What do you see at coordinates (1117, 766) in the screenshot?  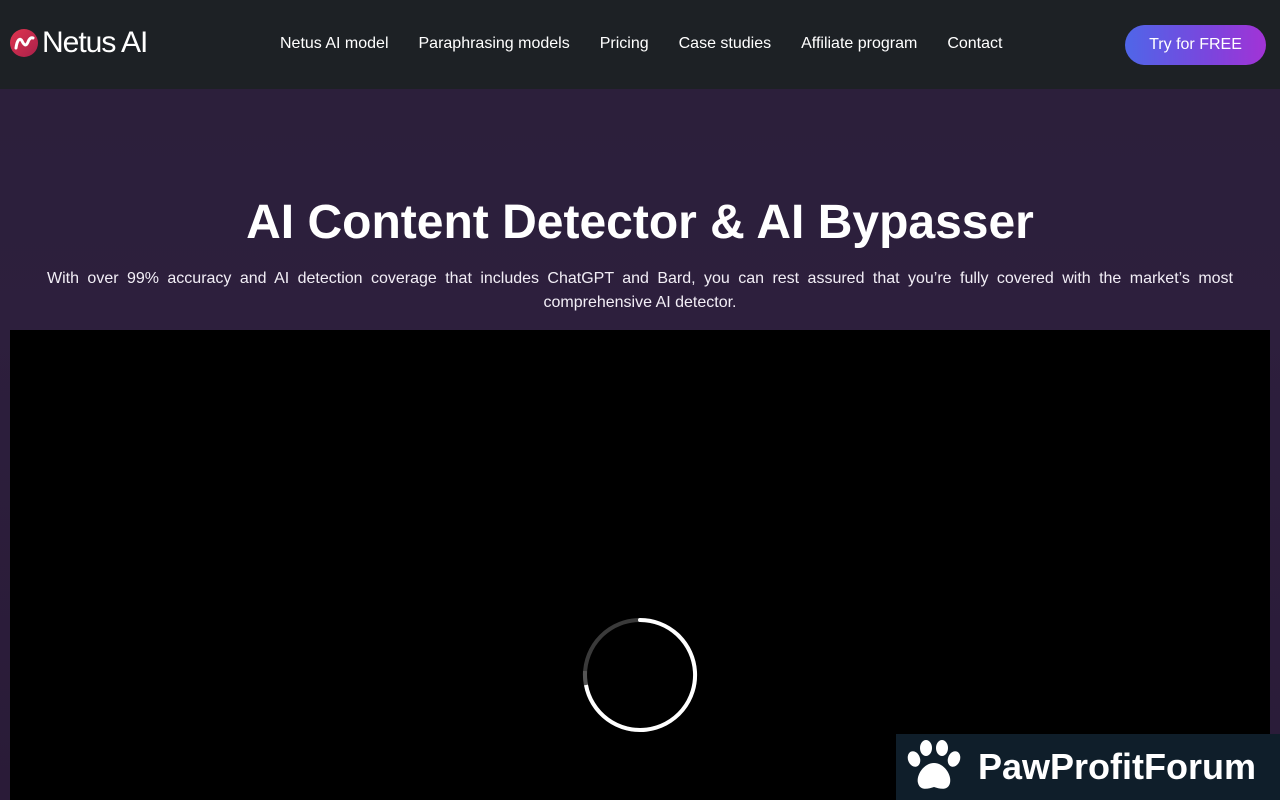 I see `watermark-text: PawProfitForum` at bounding box center [1117, 766].